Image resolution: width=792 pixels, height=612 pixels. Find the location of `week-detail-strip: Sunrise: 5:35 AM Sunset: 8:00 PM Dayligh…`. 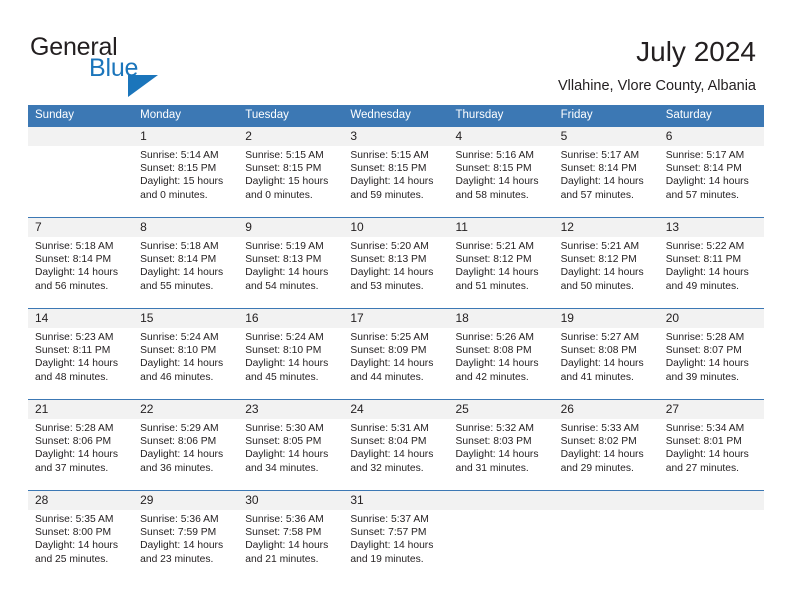

week-detail-strip: Sunrise: 5:35 AM Sunset: 8:00 PM Dayligh… is located at coordinates (396, 545).